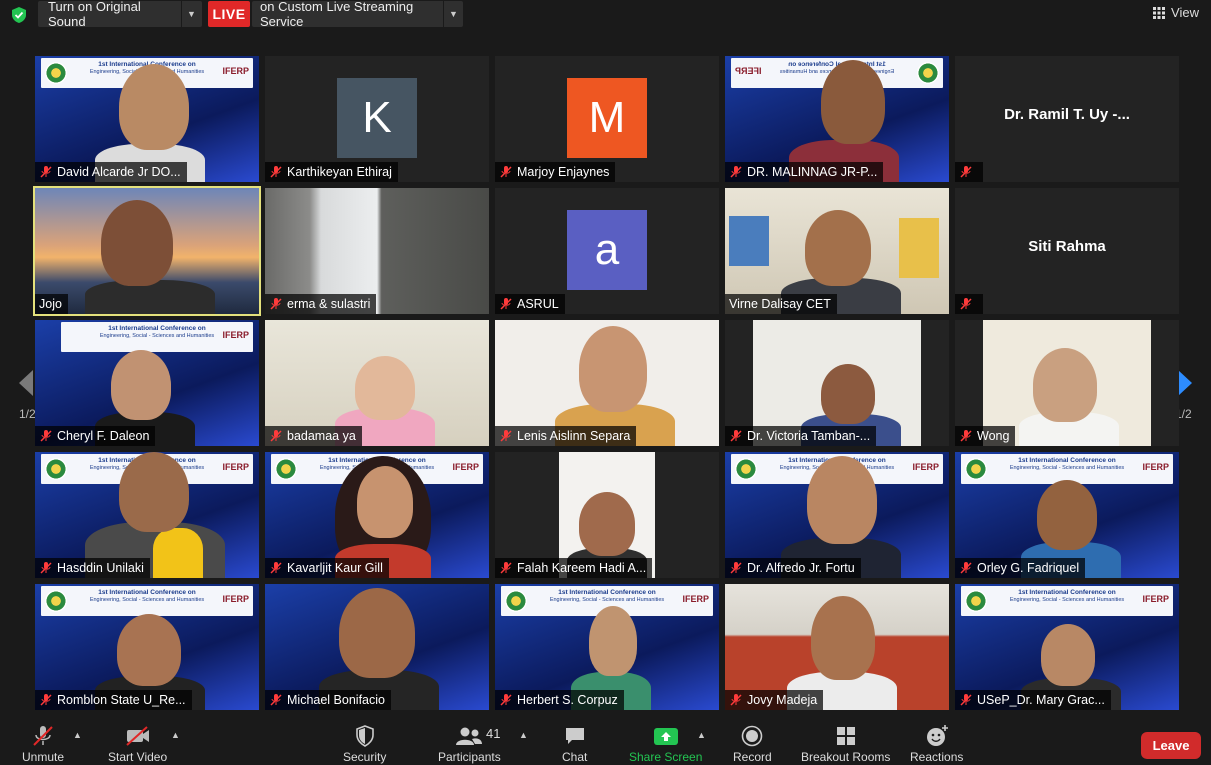 This screenshot has width=1211, height=765. I want to click on participants-count: 41, so click(493, 733).